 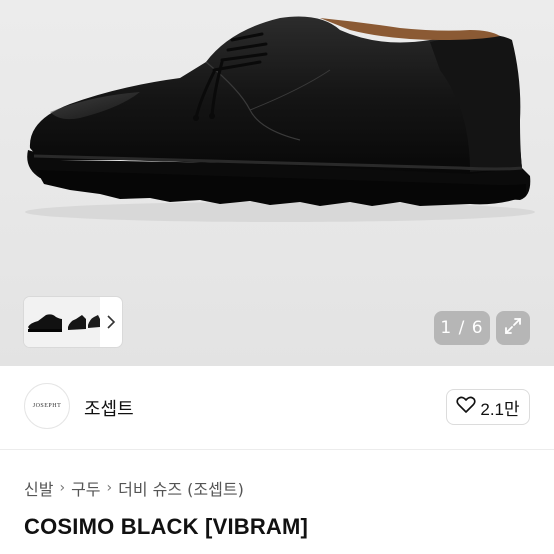 What do you see at coordinates (466, 407) in the screenshot?
I see `heart-outline-icon` at bounding box center [466, 407].